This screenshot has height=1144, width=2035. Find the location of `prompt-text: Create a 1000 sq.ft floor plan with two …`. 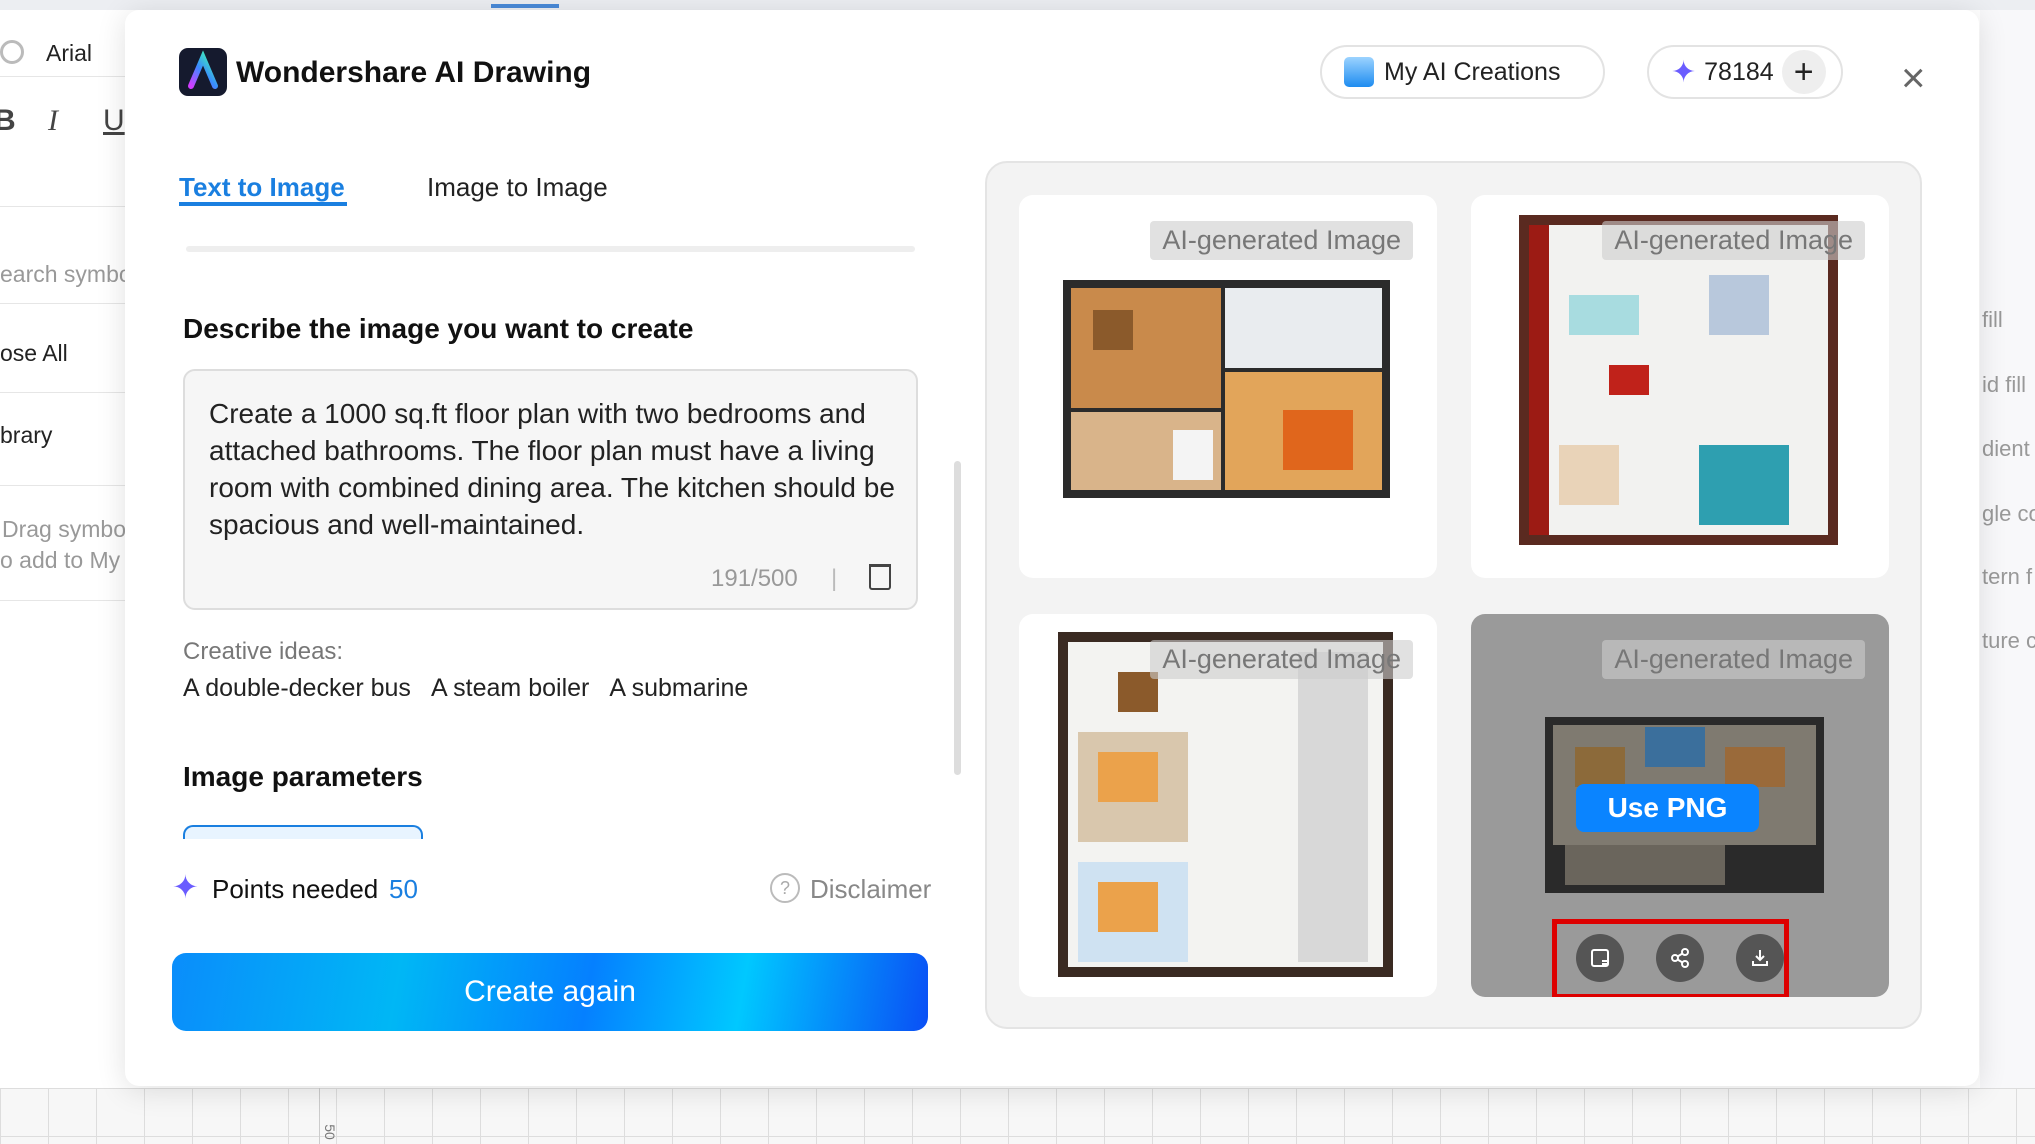

prompt-text: Create a 1000 sq.ft floor plan with two … is located at coordinates (554, 469).